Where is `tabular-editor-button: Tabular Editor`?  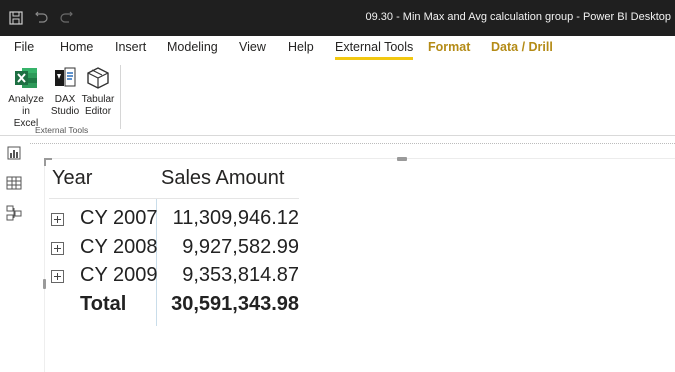 tabular-editor-button: Tabular Editor is located at coordinates (98, 91).